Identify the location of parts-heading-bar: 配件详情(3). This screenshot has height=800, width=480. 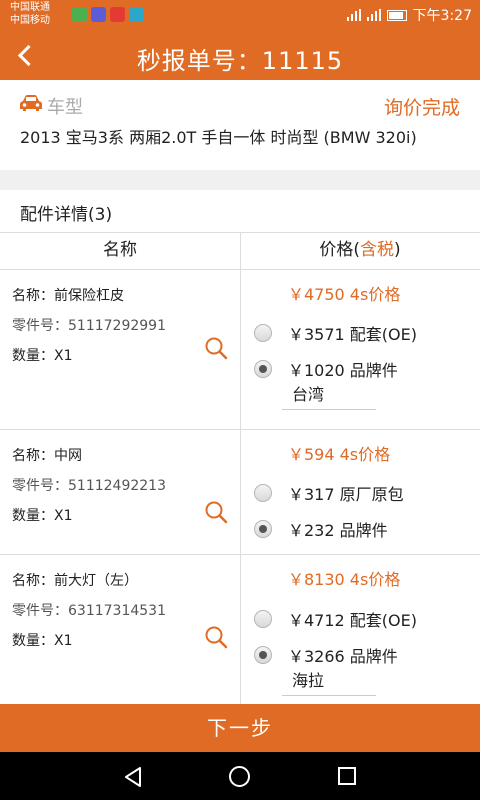
(240, 211).